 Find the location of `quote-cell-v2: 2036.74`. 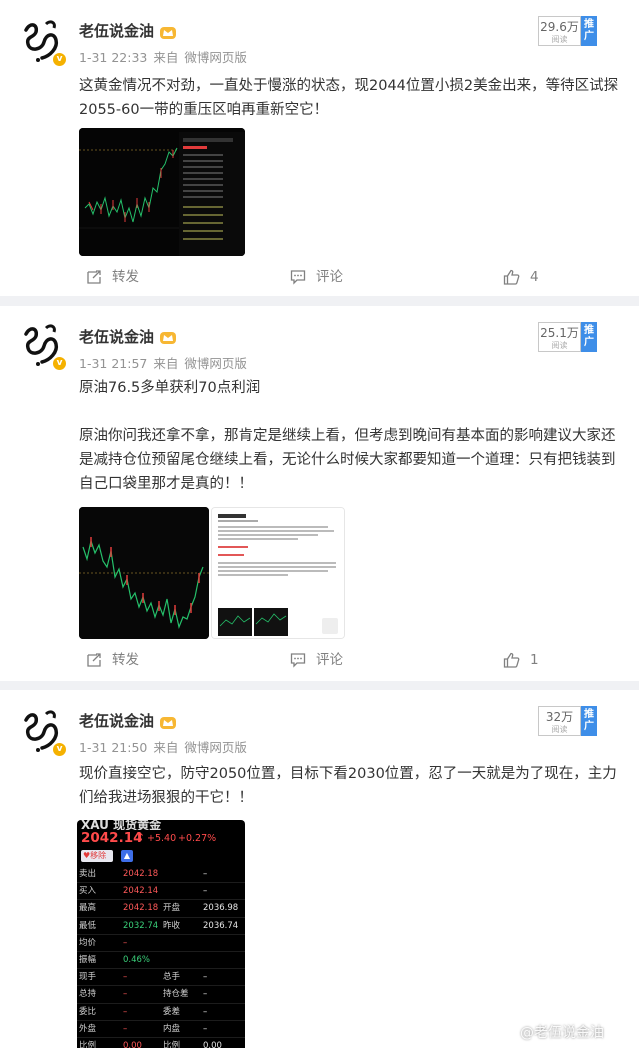

quote-cell-v2: 2036.74 is located at coordinates (221, 925).